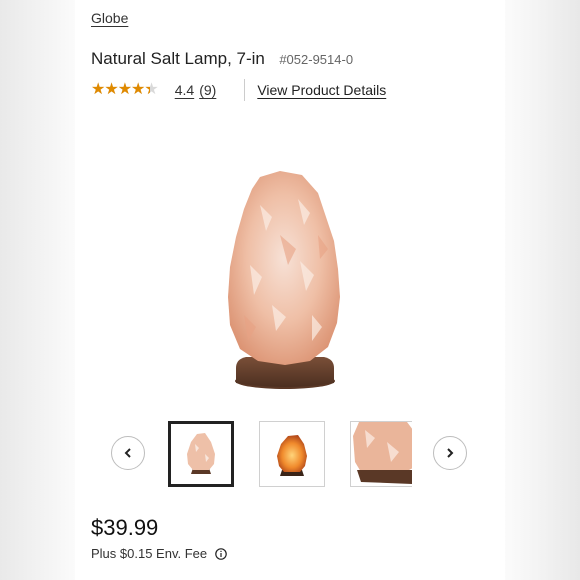  I want to click on brand-link: Globe, so click(109, 18).